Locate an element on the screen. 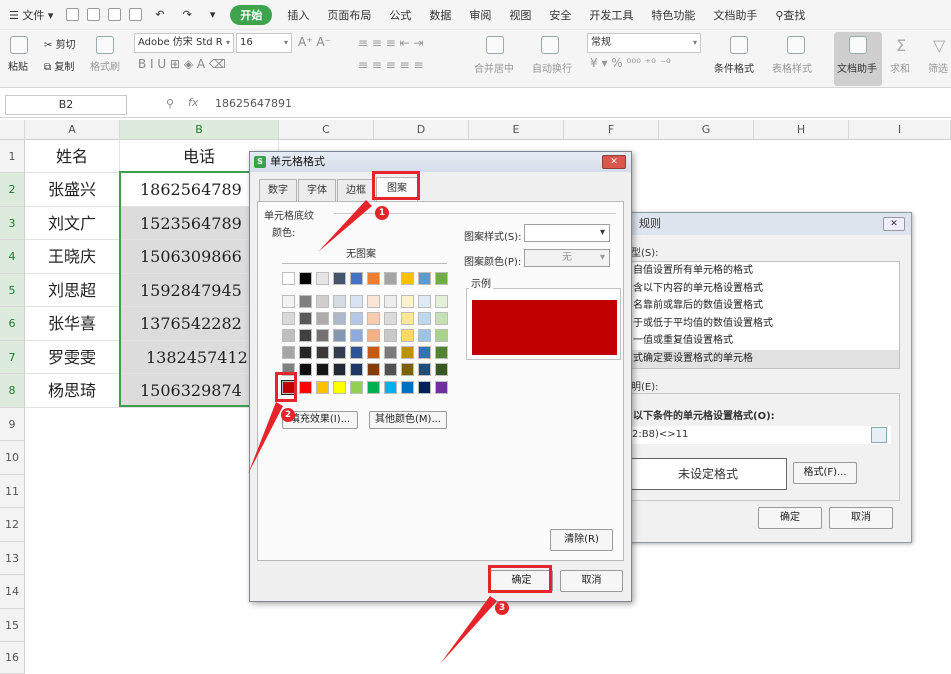  menu-file: ☰ 文件 ▾ is located at coordinates (31, 15).